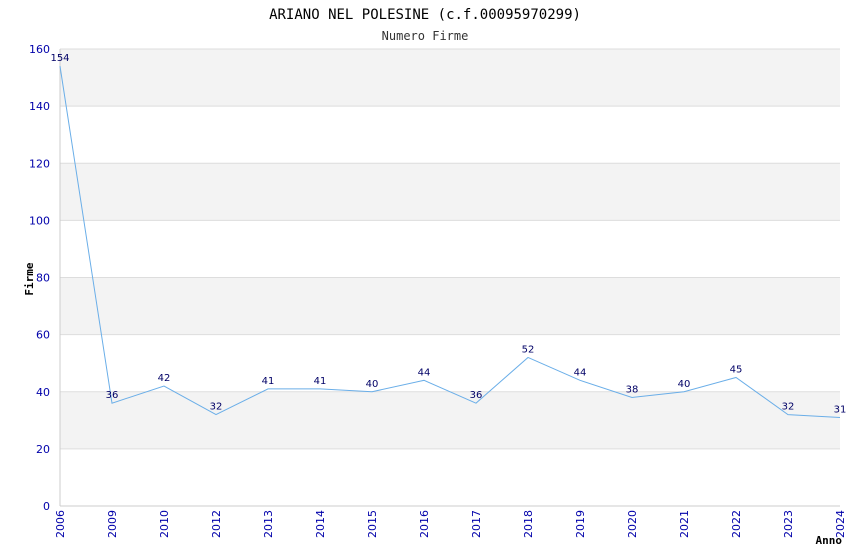 The width and height of the screenshot is (850, 550). What do you see at coordinates (39, 163) in the screenshot?
I see `y-tick-label: 120` at bounding box center [39, 163].